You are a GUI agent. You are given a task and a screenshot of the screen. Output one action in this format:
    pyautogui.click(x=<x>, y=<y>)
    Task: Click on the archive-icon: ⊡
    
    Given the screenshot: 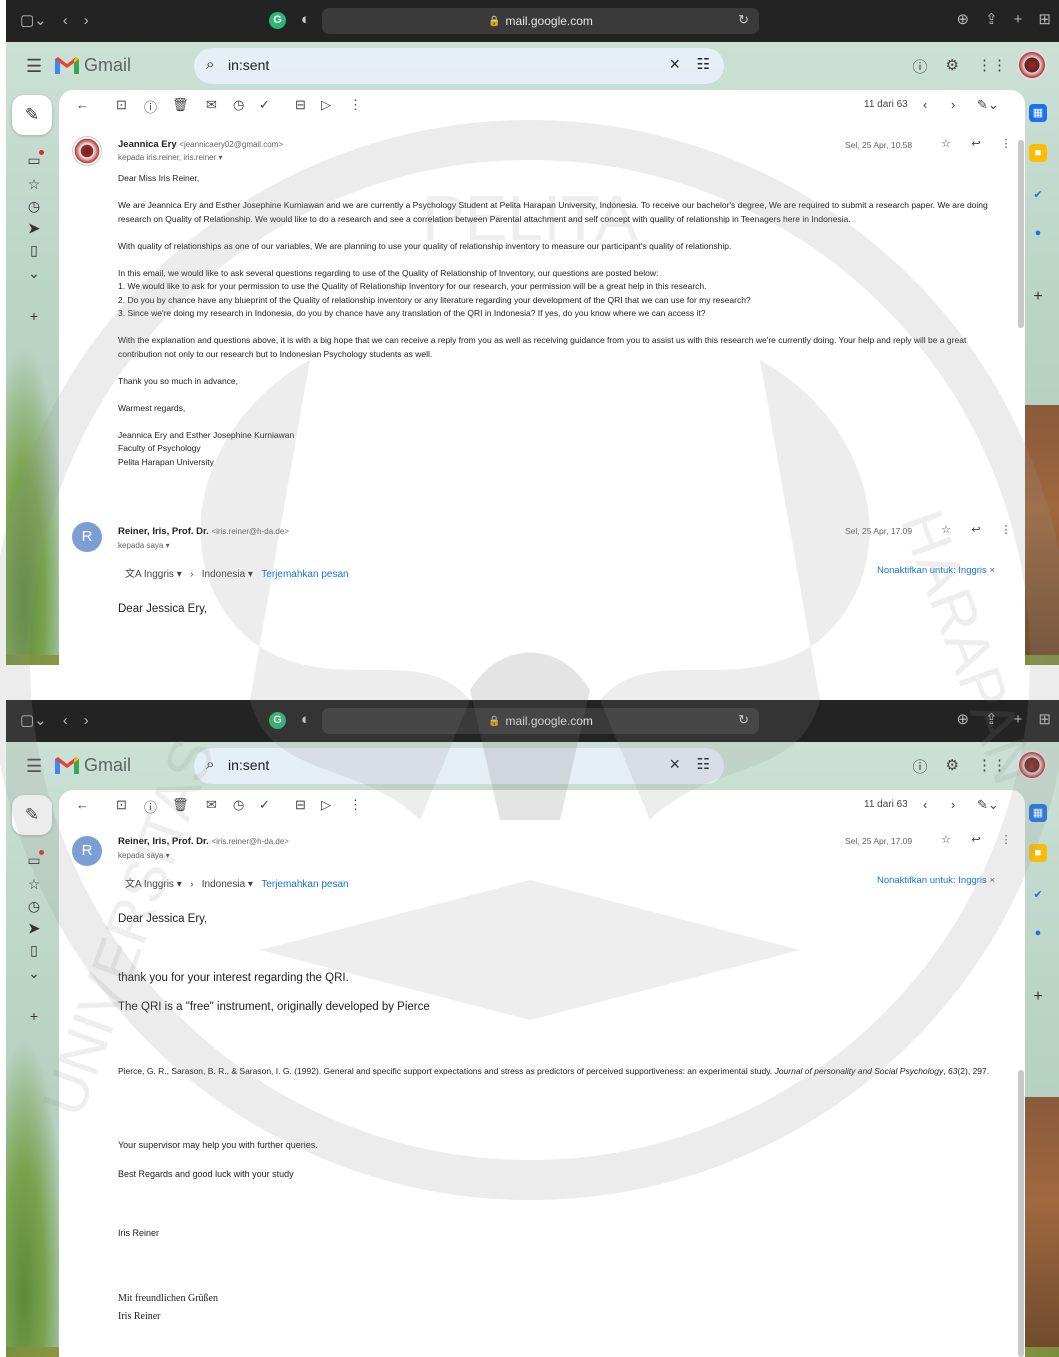 What is the action you would take?
    pyautogui.click(x=121, y=105)
    